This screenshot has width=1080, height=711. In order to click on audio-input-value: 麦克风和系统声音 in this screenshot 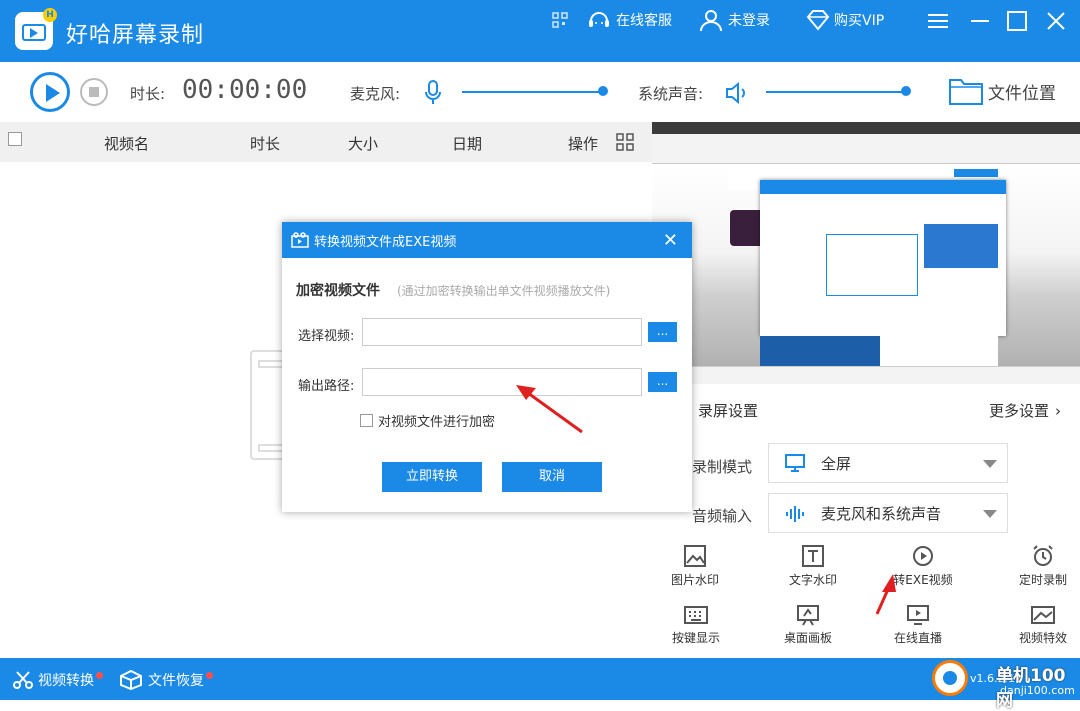, I will do `click(881, 513)`.